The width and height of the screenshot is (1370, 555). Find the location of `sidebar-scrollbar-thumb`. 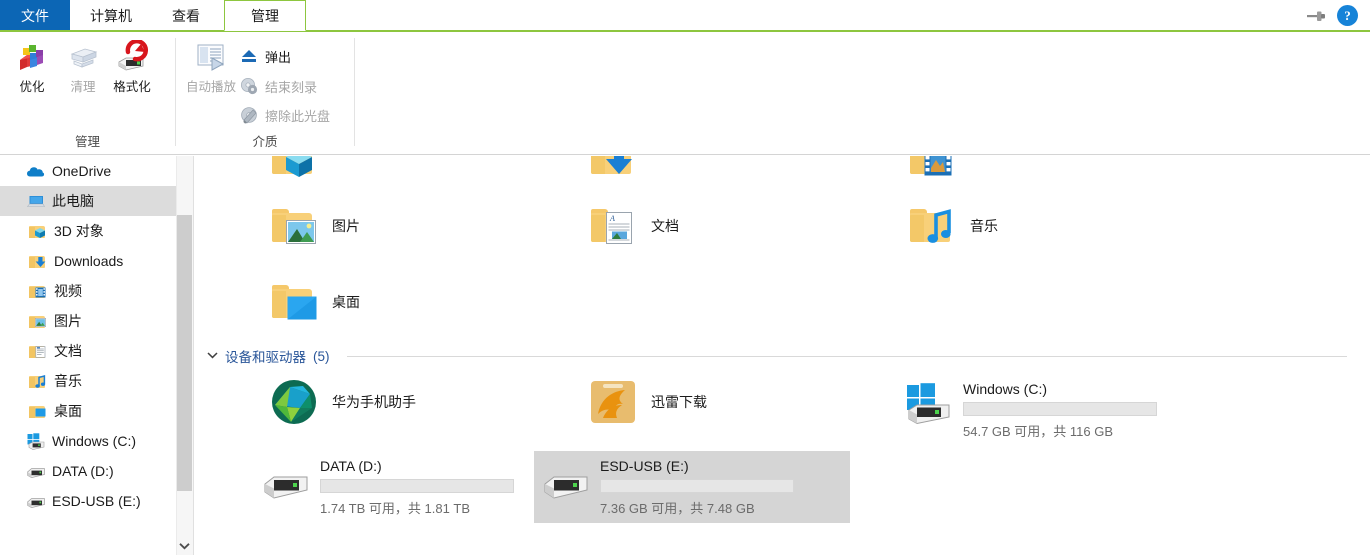

sidebar-scrollbar-thumb is located at coordinates (184, 353).